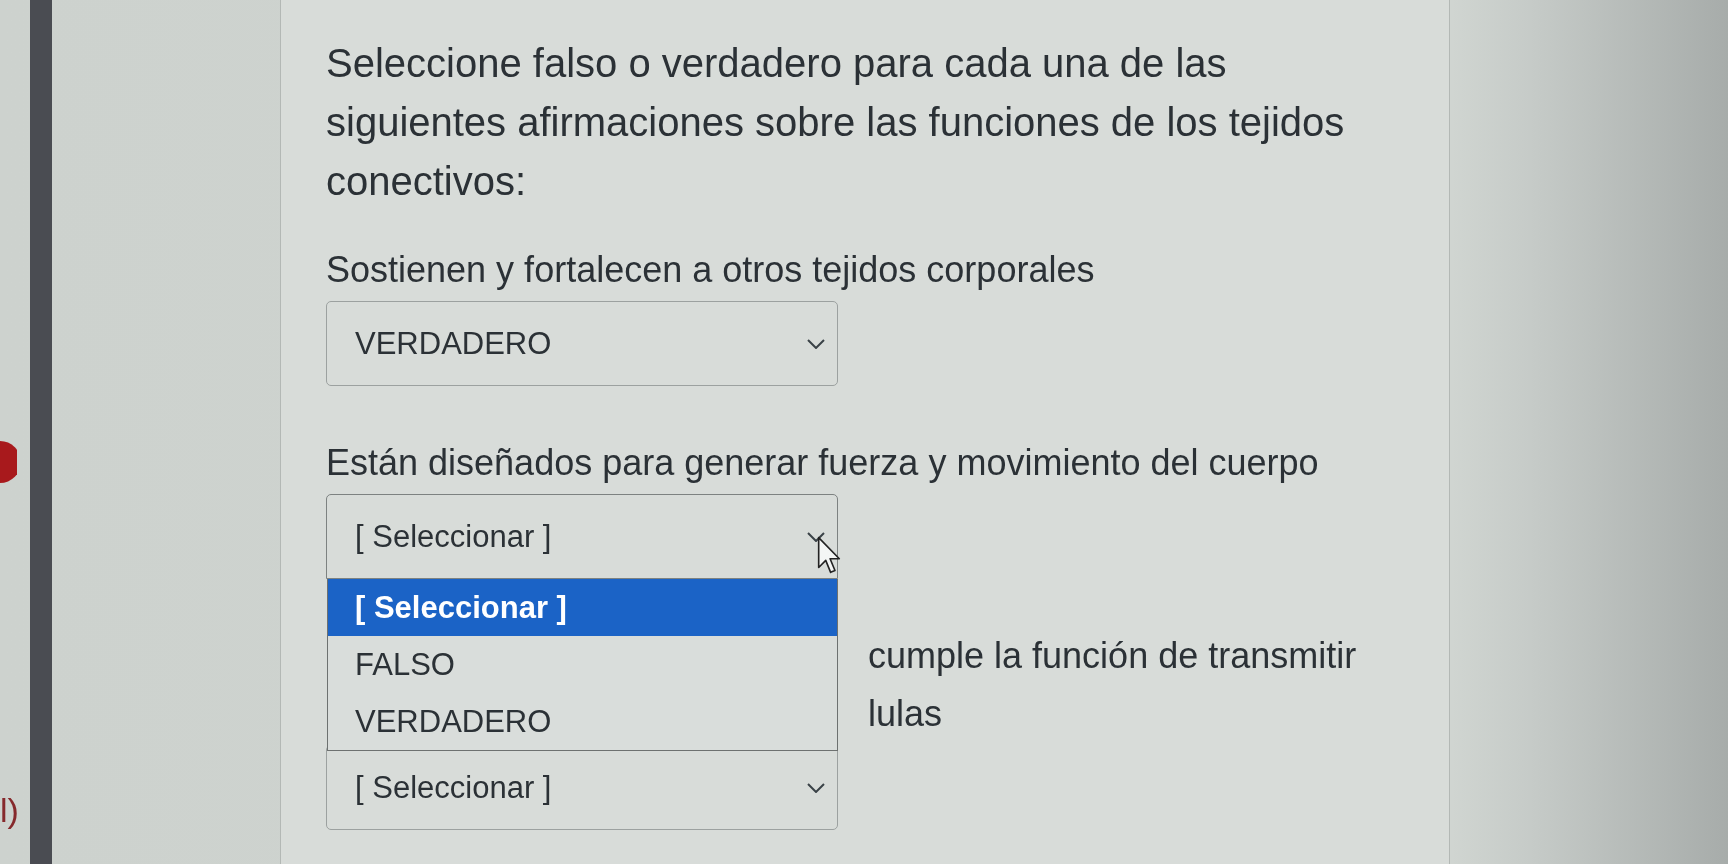 The width and height of the screenshot is (1728, 864). What do you see at coordinates (829, 555) in the screenshot?
I see `cursor-icon` at bounding box center [829, 555].